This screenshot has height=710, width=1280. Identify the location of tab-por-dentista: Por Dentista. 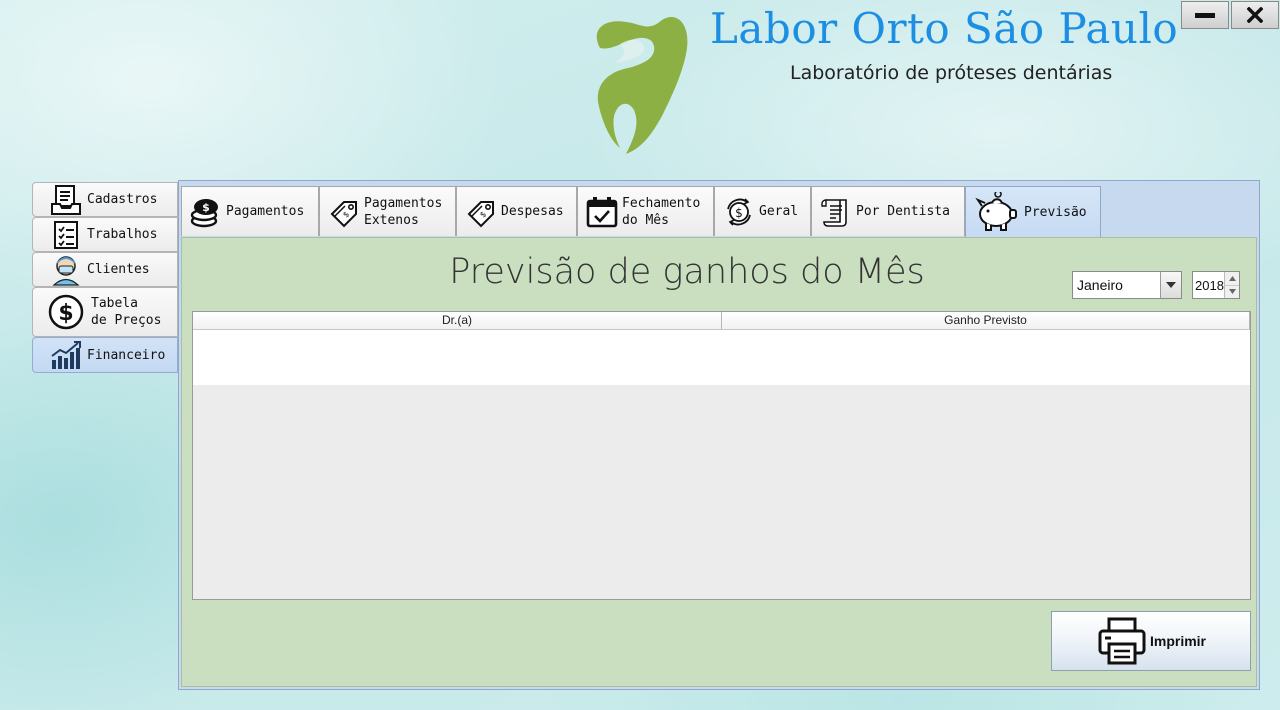
(888, 211).